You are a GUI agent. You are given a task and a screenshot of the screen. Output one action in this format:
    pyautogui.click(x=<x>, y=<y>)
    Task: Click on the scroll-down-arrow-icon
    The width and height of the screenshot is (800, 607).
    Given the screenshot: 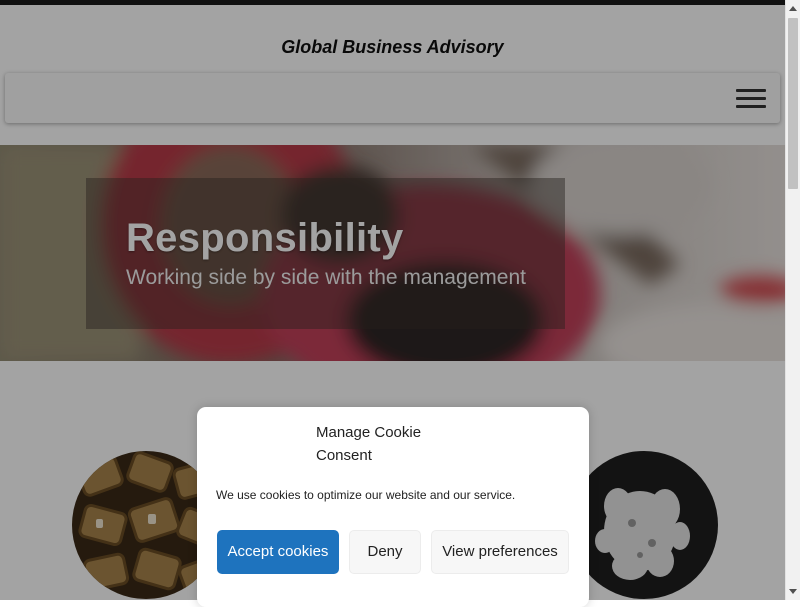 What is the action you would take?
    pyautogui.click(x=793, y=591)
    